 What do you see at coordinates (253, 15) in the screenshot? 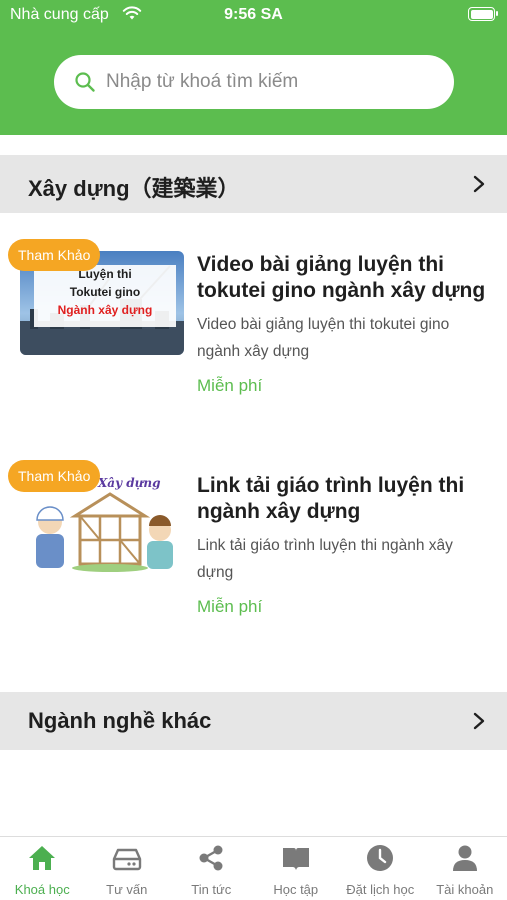
I see `status-bar: Nhà cung cấp 9:56 SA` at bounding box center [253, 15].